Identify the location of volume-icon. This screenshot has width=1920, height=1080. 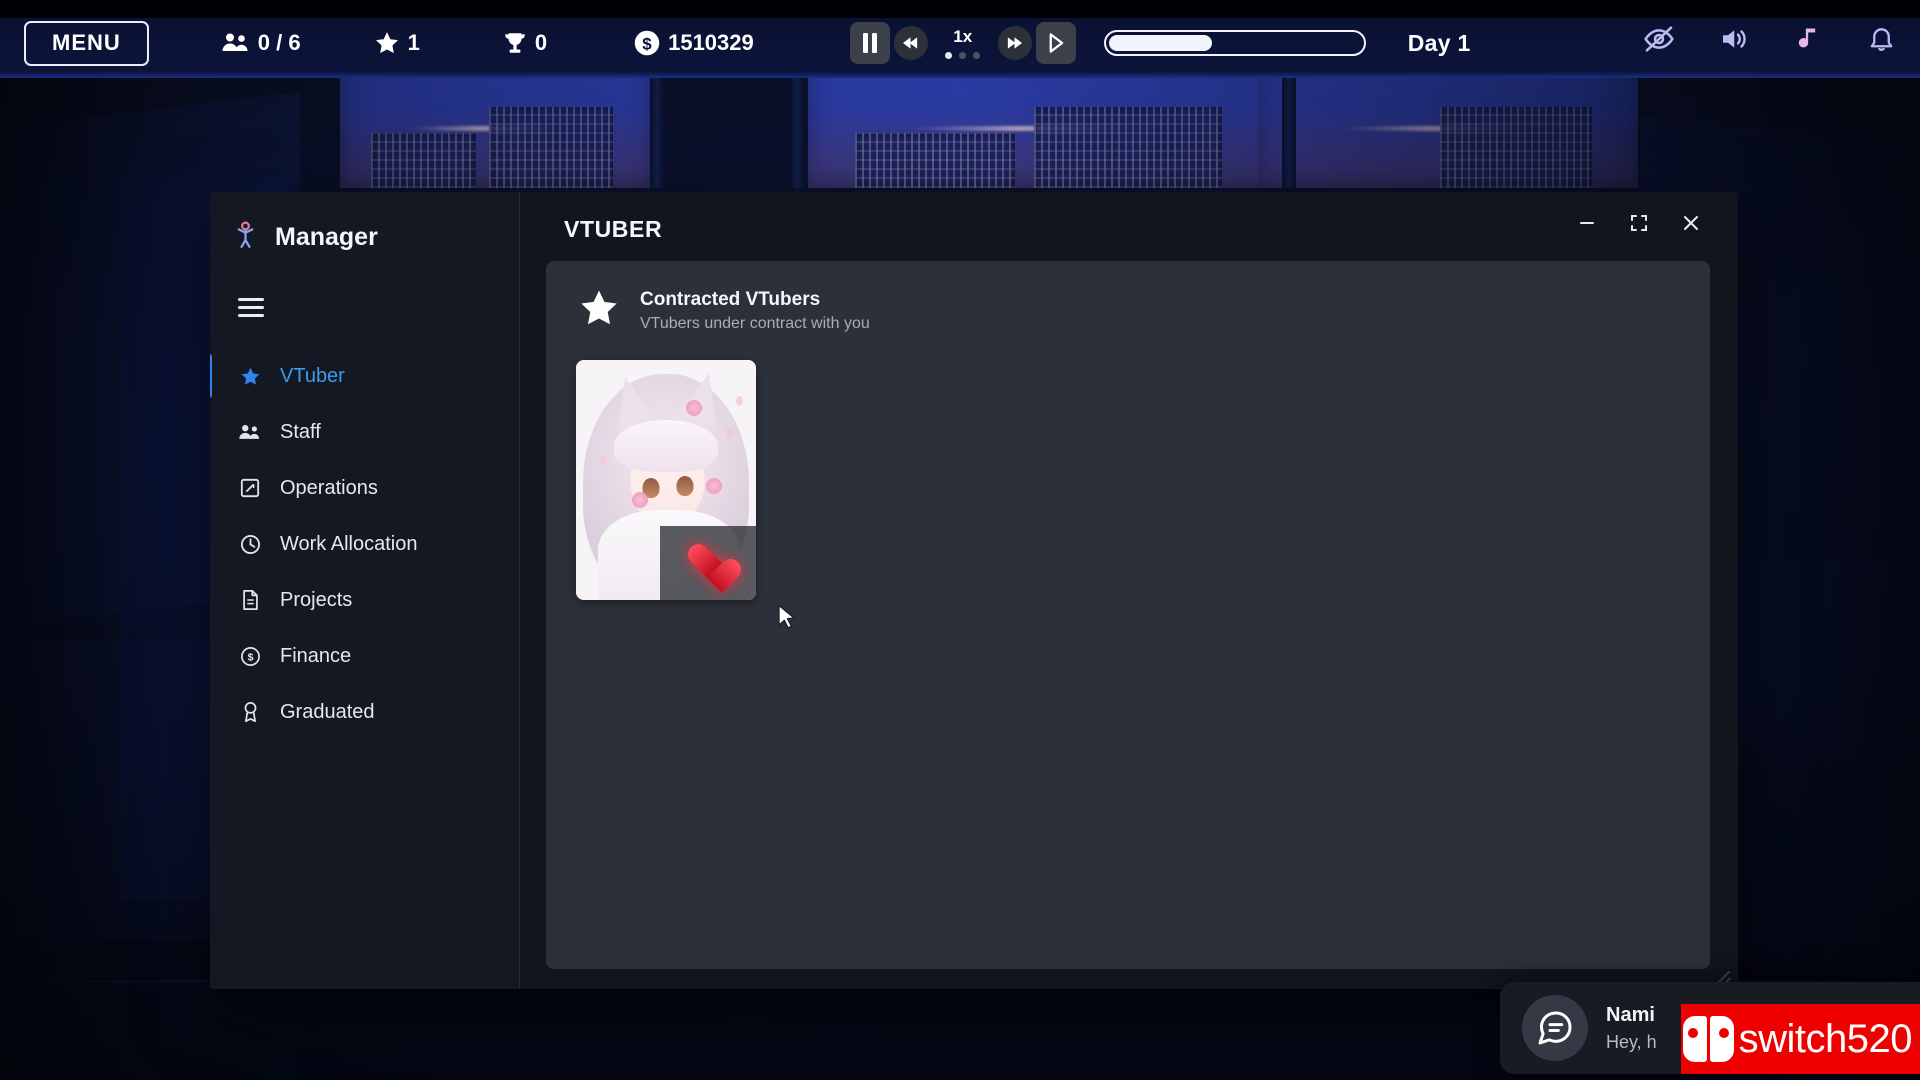
(1733, 39).